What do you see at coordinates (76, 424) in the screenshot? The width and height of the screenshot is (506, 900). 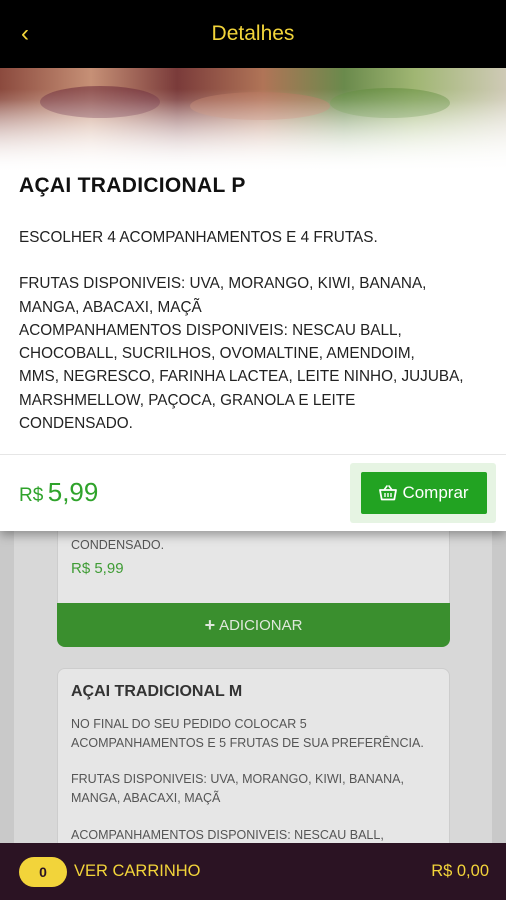 I see `description-line: CONDENSADO.` at bounding box center [76, 424].